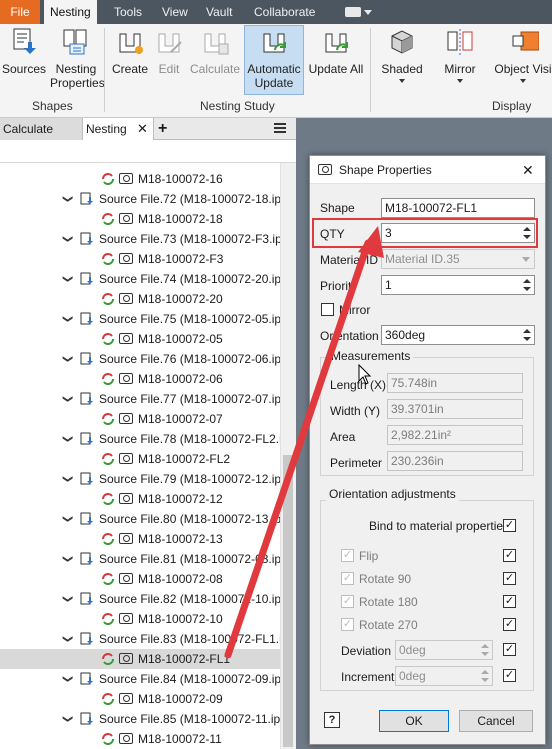  I want to click on rotate-90-bind-checkbox: ✓, so click(509, 578).